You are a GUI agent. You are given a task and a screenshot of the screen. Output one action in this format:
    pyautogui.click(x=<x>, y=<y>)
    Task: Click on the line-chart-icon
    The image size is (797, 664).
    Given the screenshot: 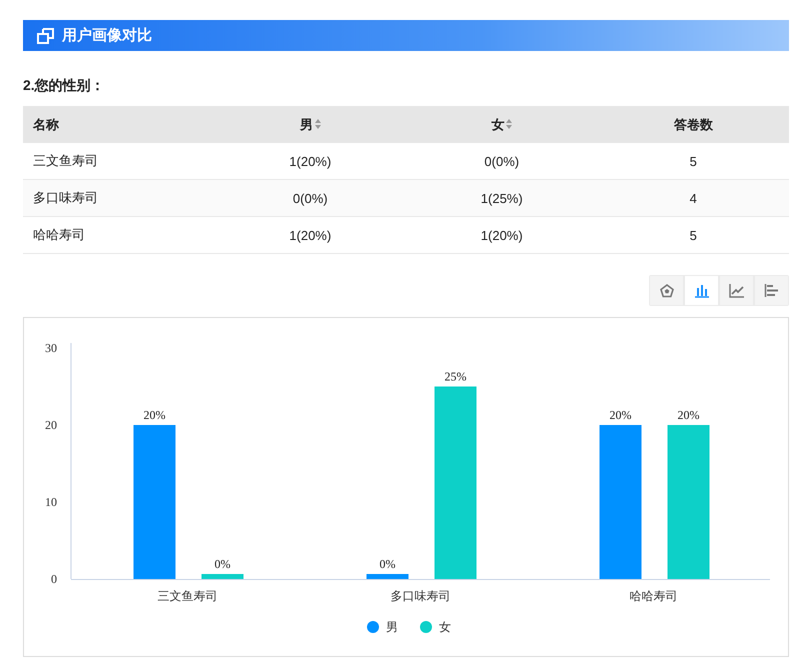 What is the action you would take?
    pyautogui.click(x=736, y=290)
    